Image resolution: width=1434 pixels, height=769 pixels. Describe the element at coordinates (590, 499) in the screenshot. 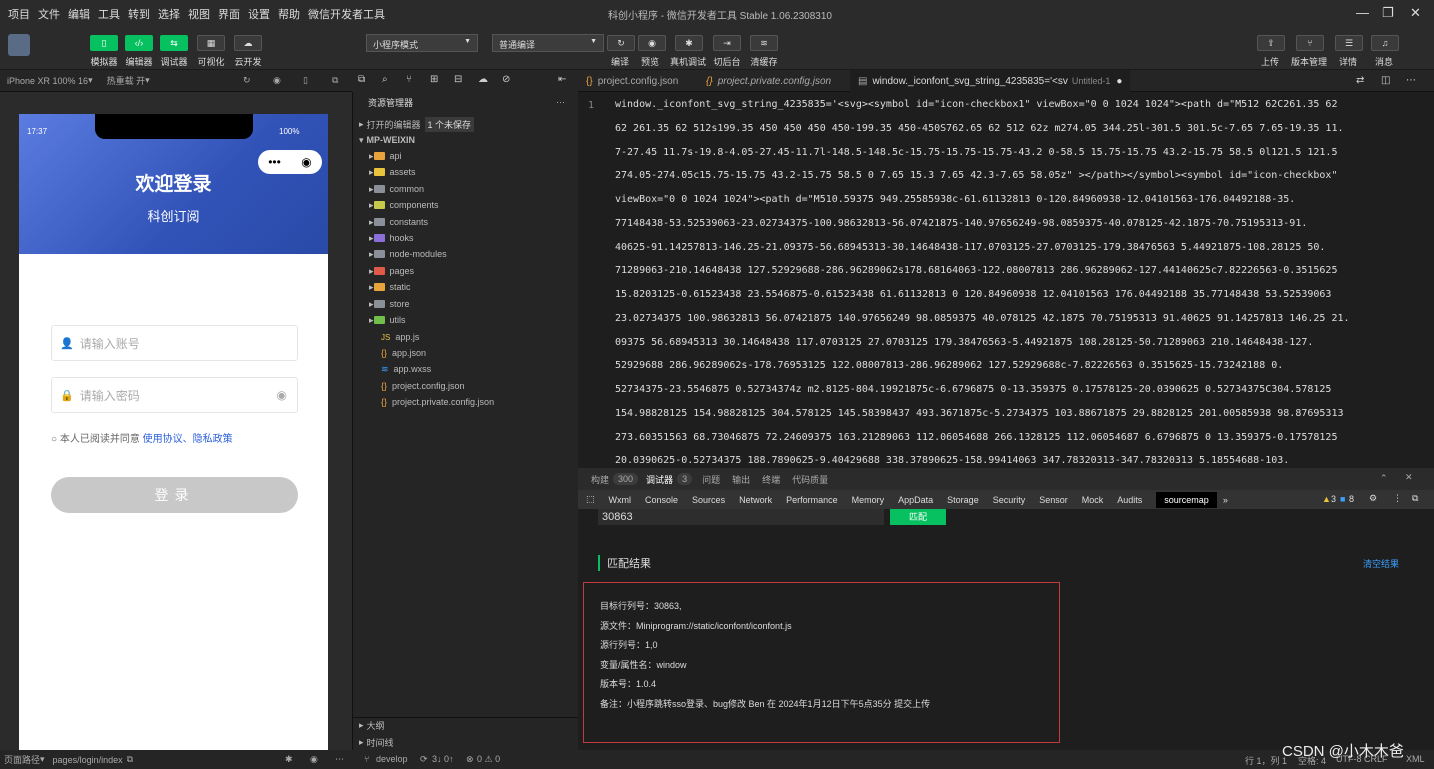

I see `inspect-icon: ⬚` at that location.